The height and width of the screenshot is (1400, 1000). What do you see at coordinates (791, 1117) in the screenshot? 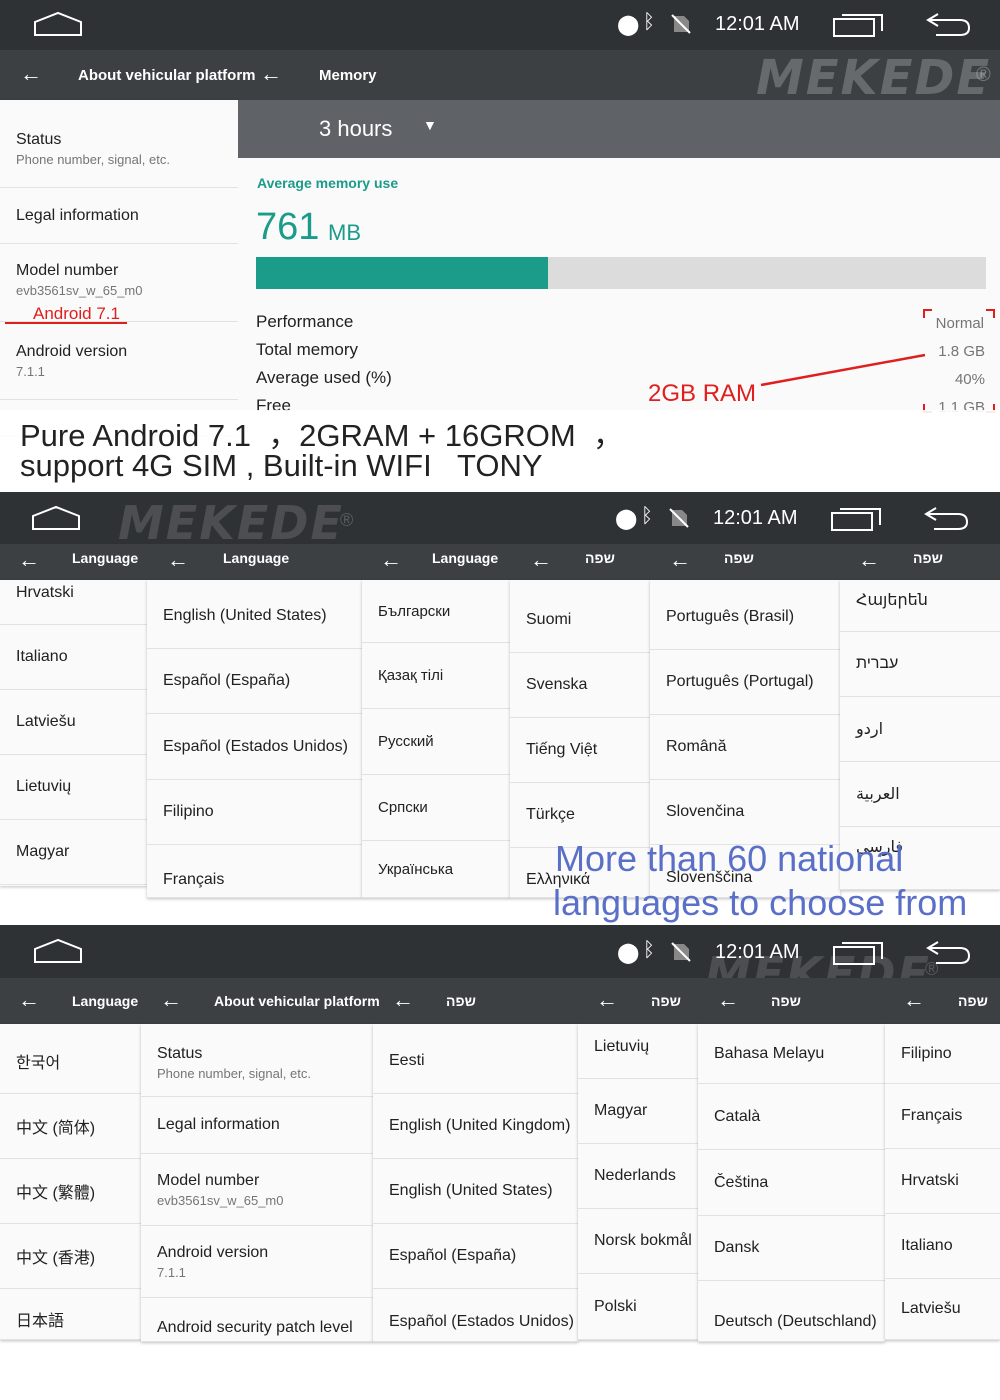
I see `language-item: Català` at bounding box center [791, 1117].